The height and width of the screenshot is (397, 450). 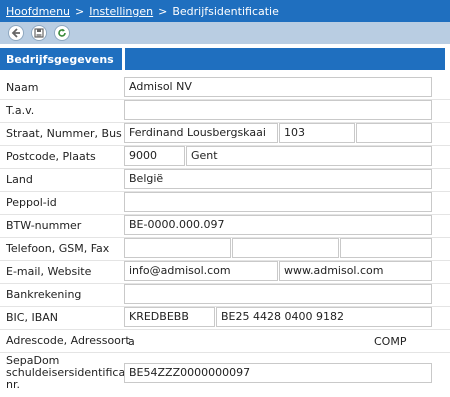 I want to click on section-header: Bedrijfsgegevens, so click(x=222, y=59).